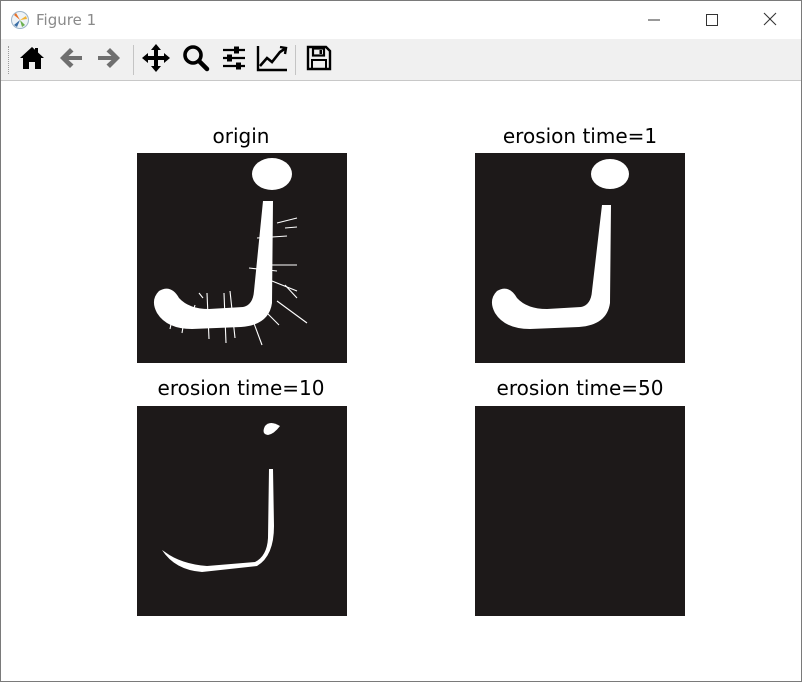 This screenshot has width=802, height=682. Describe the element at coordinates (241, 388) in the screenshot. I see `subplot-title-erosion-10: erosion time=10` at that location.